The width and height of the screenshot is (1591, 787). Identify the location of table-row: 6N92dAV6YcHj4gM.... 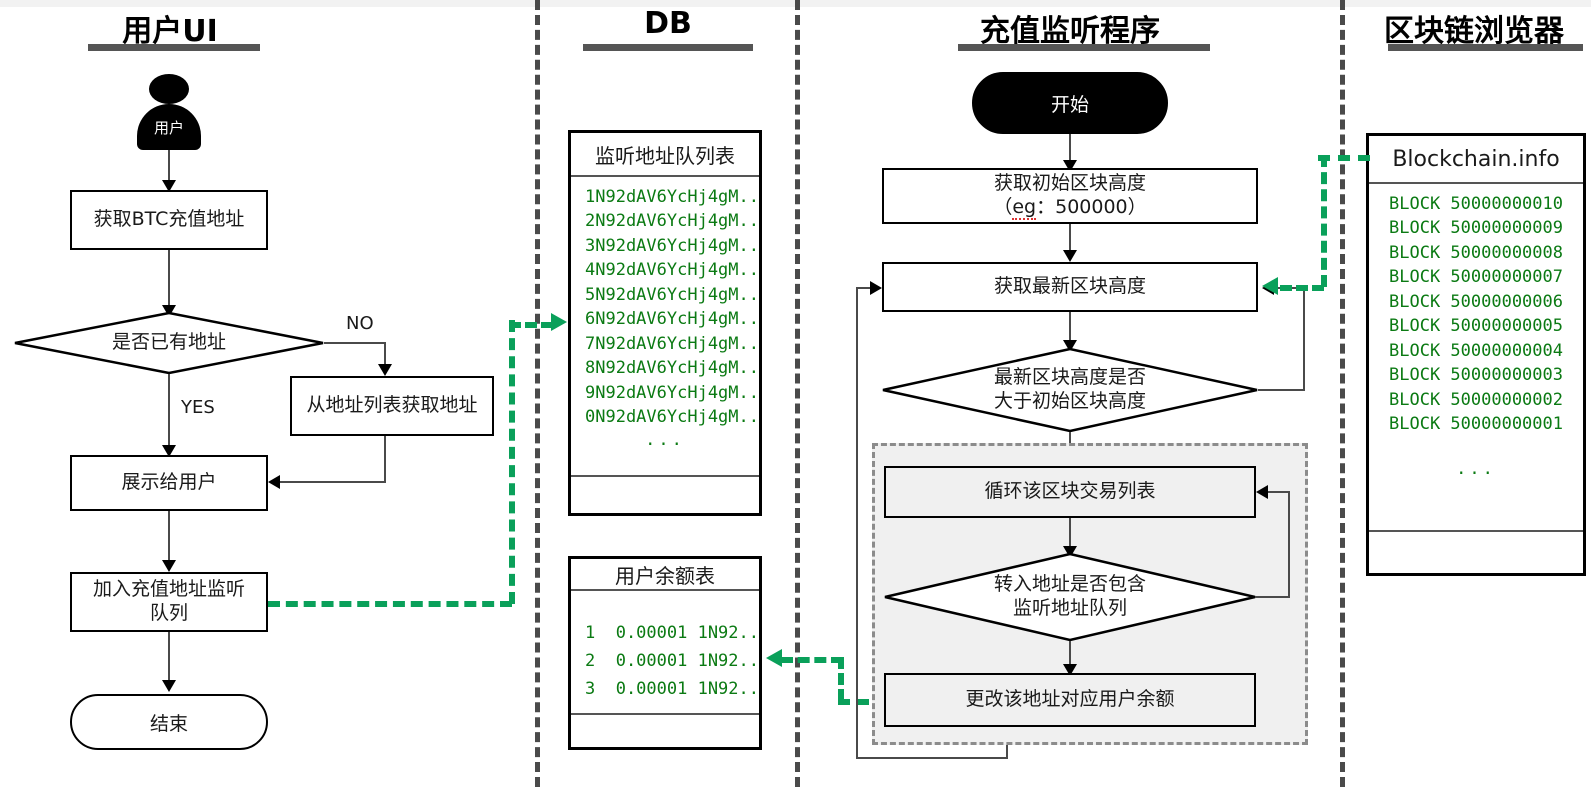
(672, 319).